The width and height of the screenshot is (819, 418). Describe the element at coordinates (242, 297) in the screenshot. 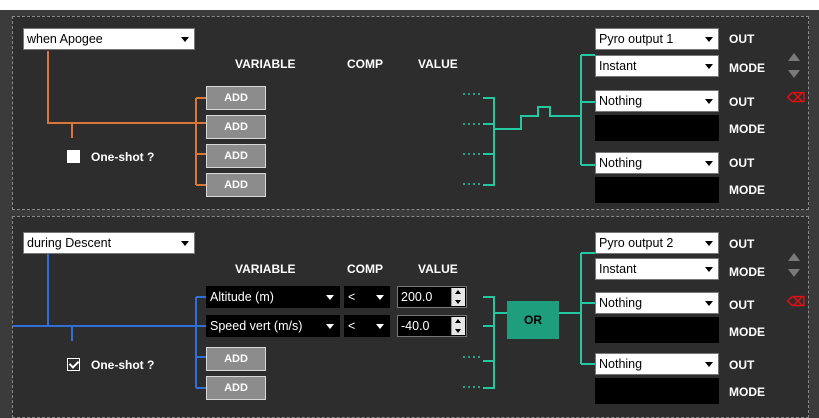

I see `variable-value: Altitude (m)` at that location.